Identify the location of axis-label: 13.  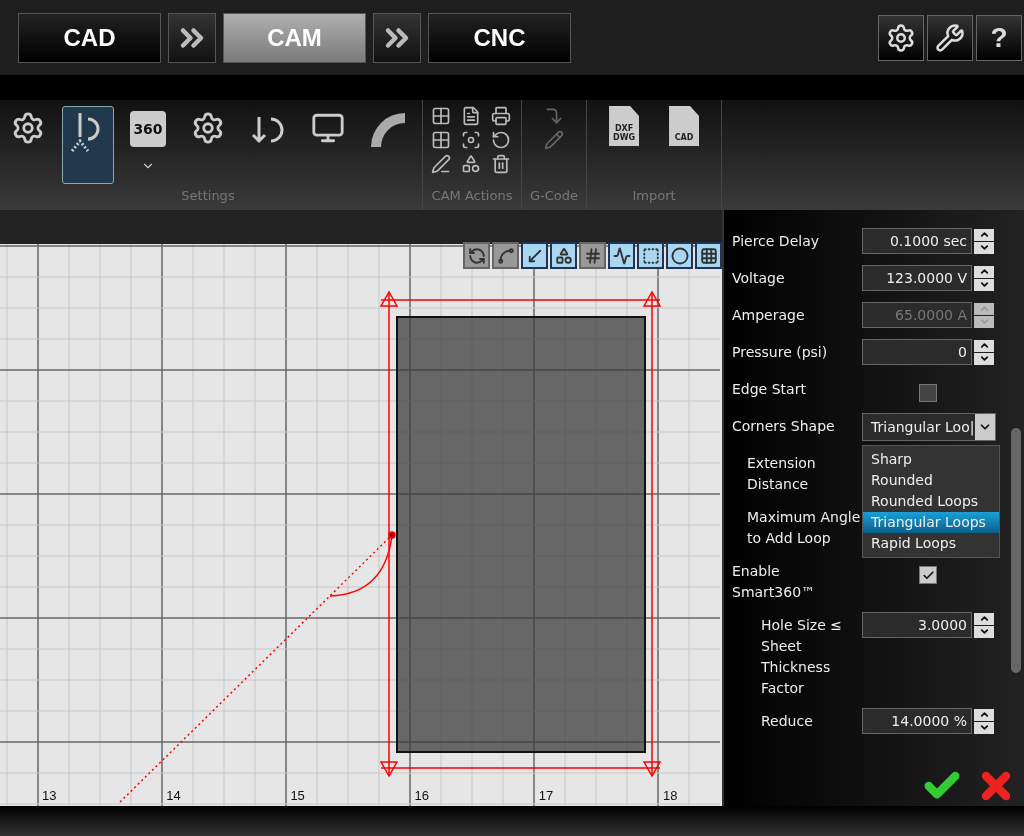
(49, 795).